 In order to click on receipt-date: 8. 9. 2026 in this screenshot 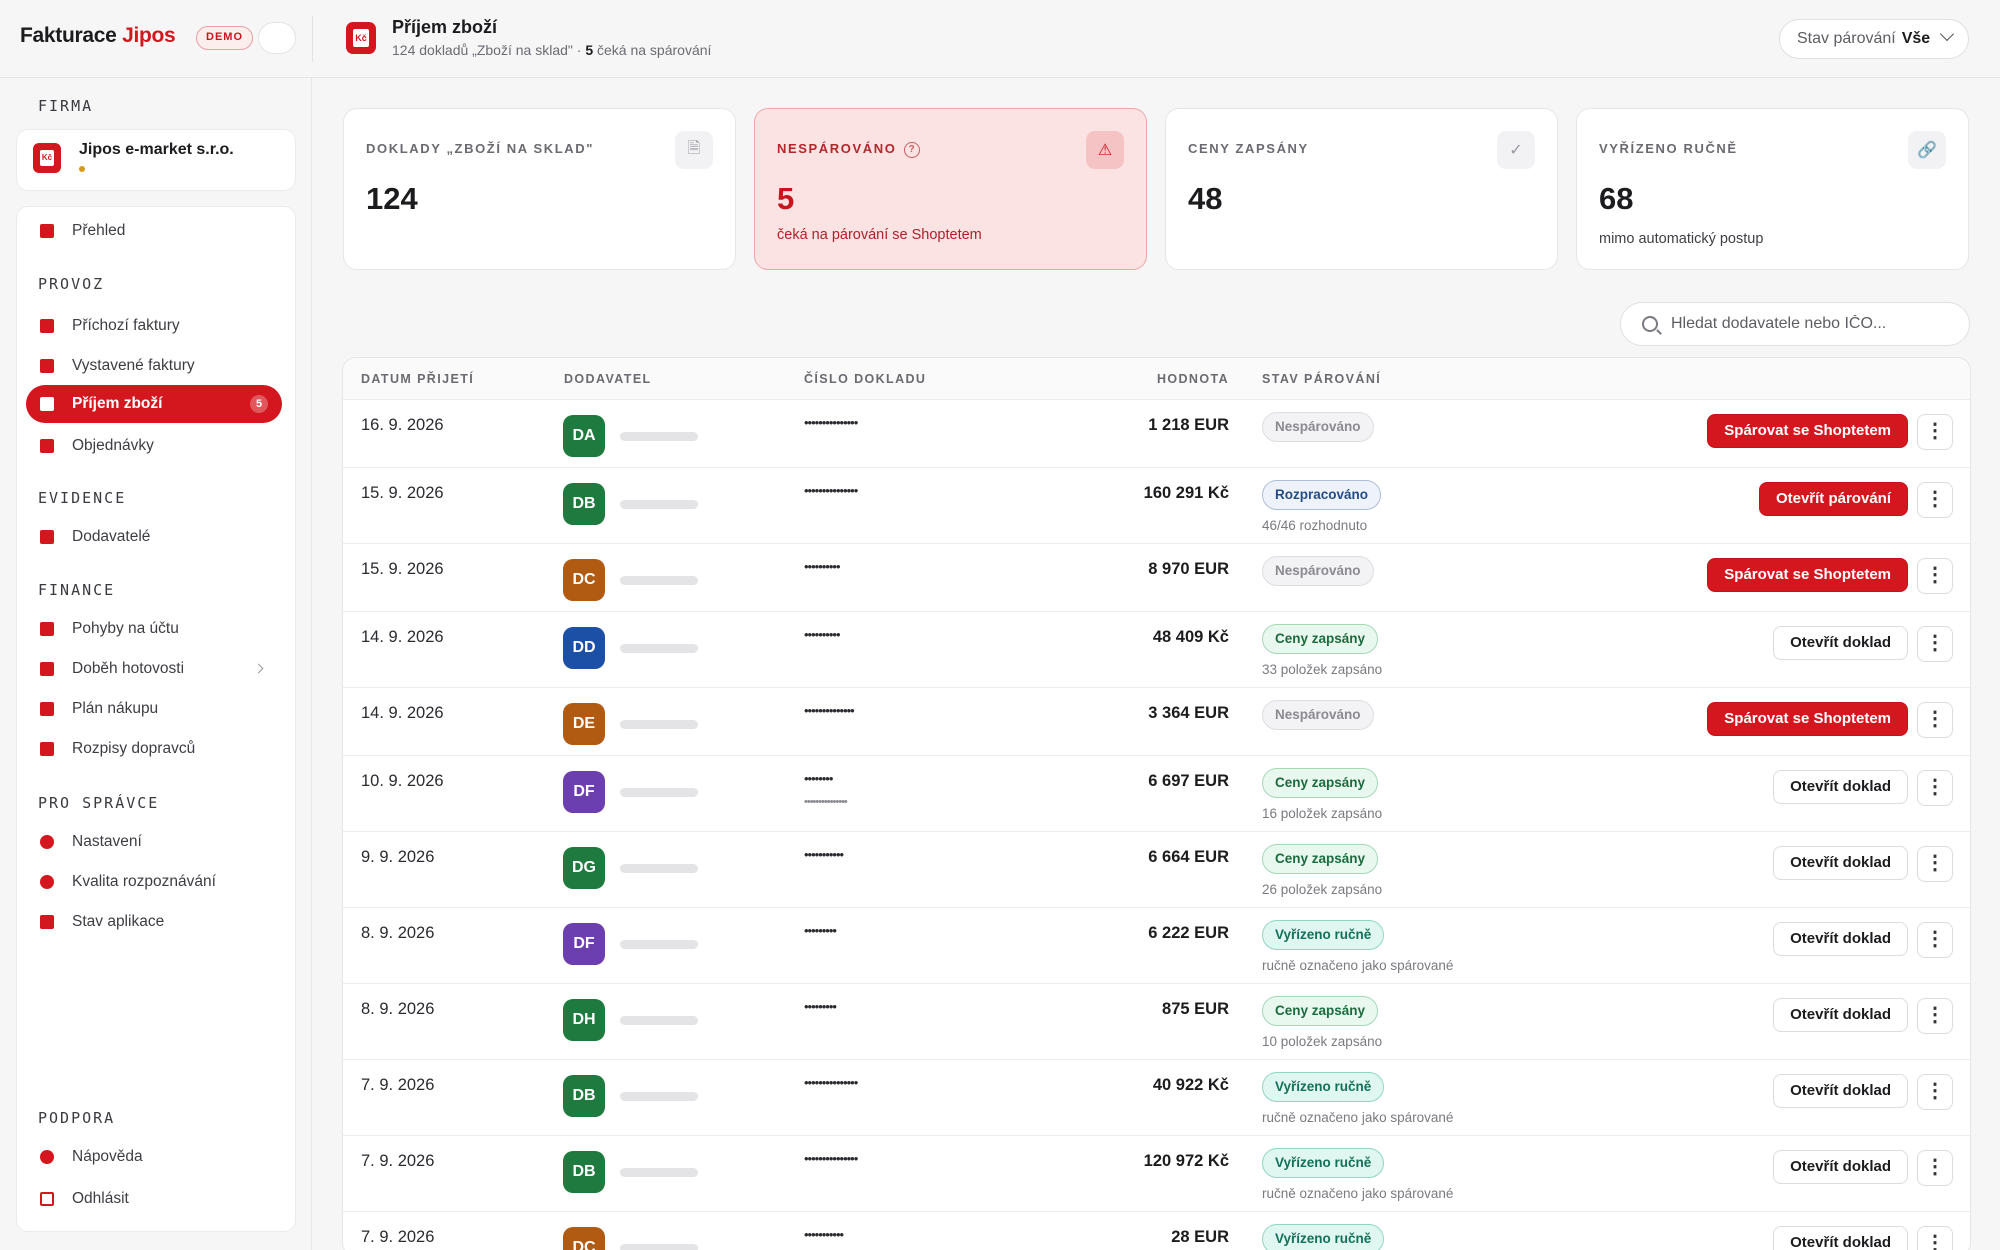, I will do `click(398, 1009)`.